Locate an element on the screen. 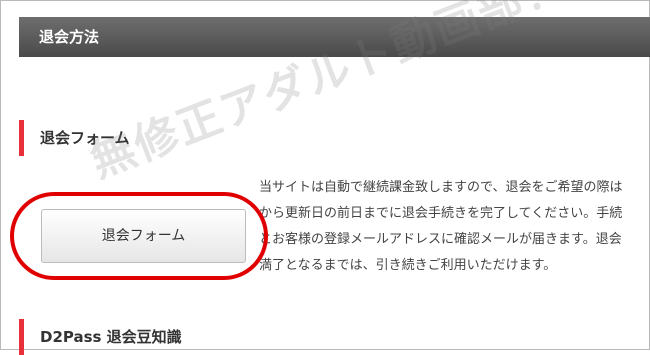 Image resolution: width=650 pixels, height=355 pixels. cancel-membership-form-button: 退会フォーム is located at coordinates (143, 236).